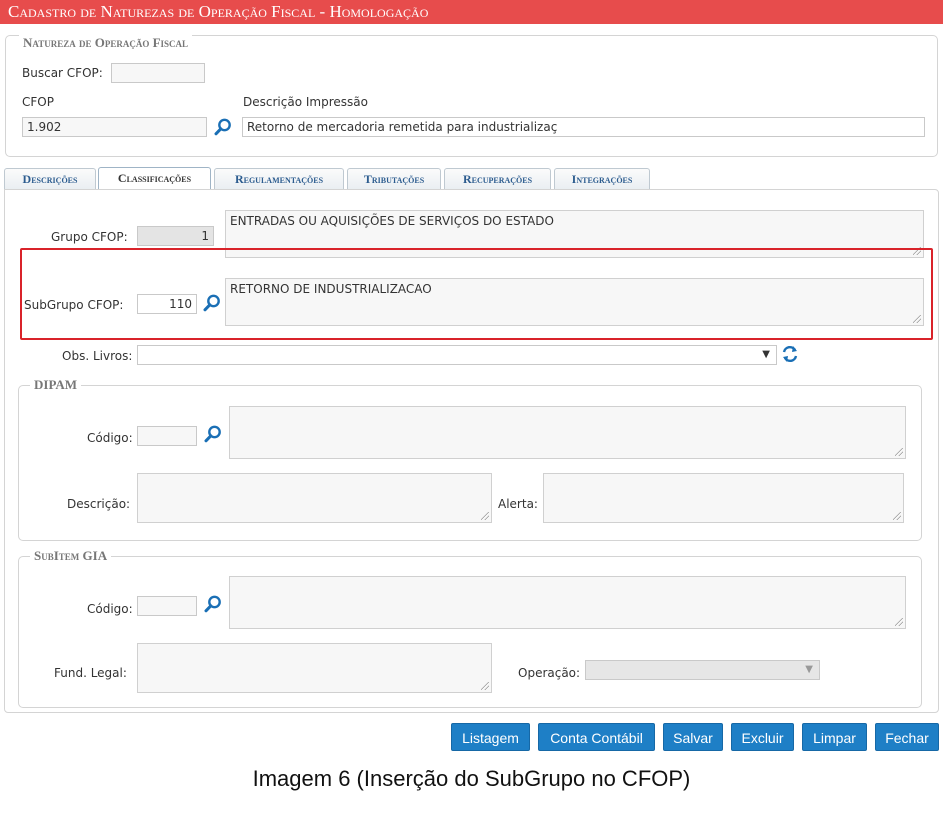 This screenshot has height=840, width=943. Describe the element at coordinates (394, 179) in the screenshot. I see `tab-tributacoes: Tributações` at that location.